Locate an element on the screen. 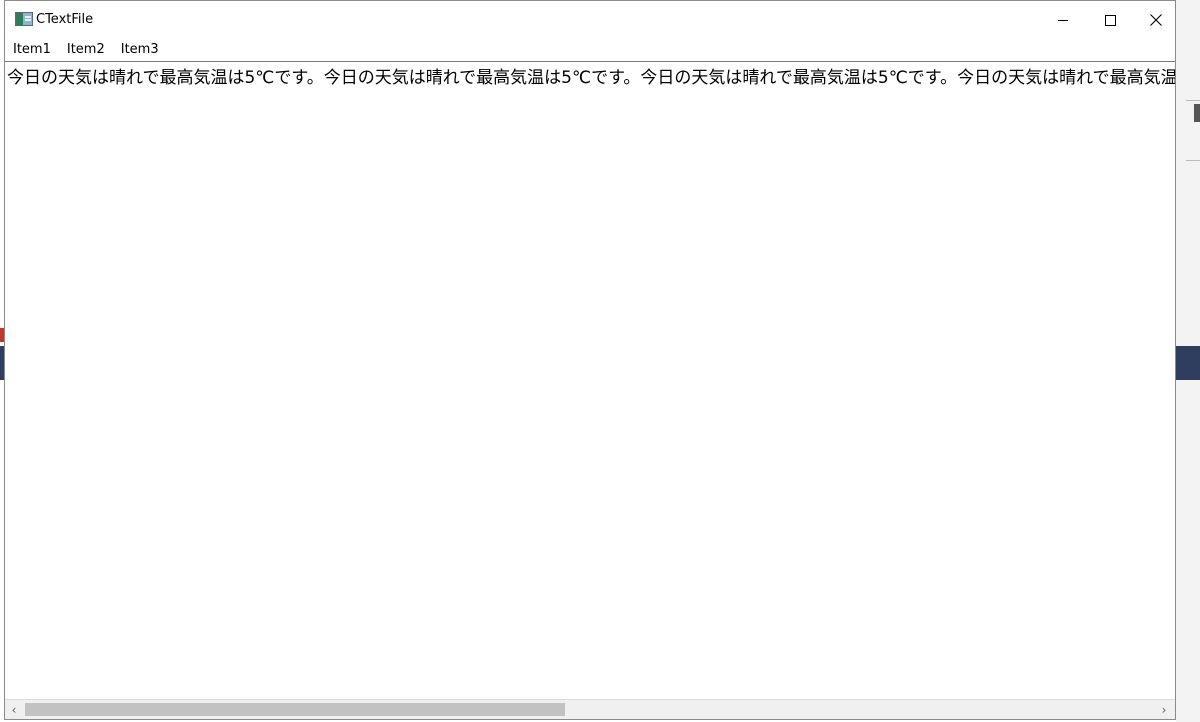 This screenshot has width=1200, height=722. menu-item-2: Item2 is located at coordinates (86, 50).